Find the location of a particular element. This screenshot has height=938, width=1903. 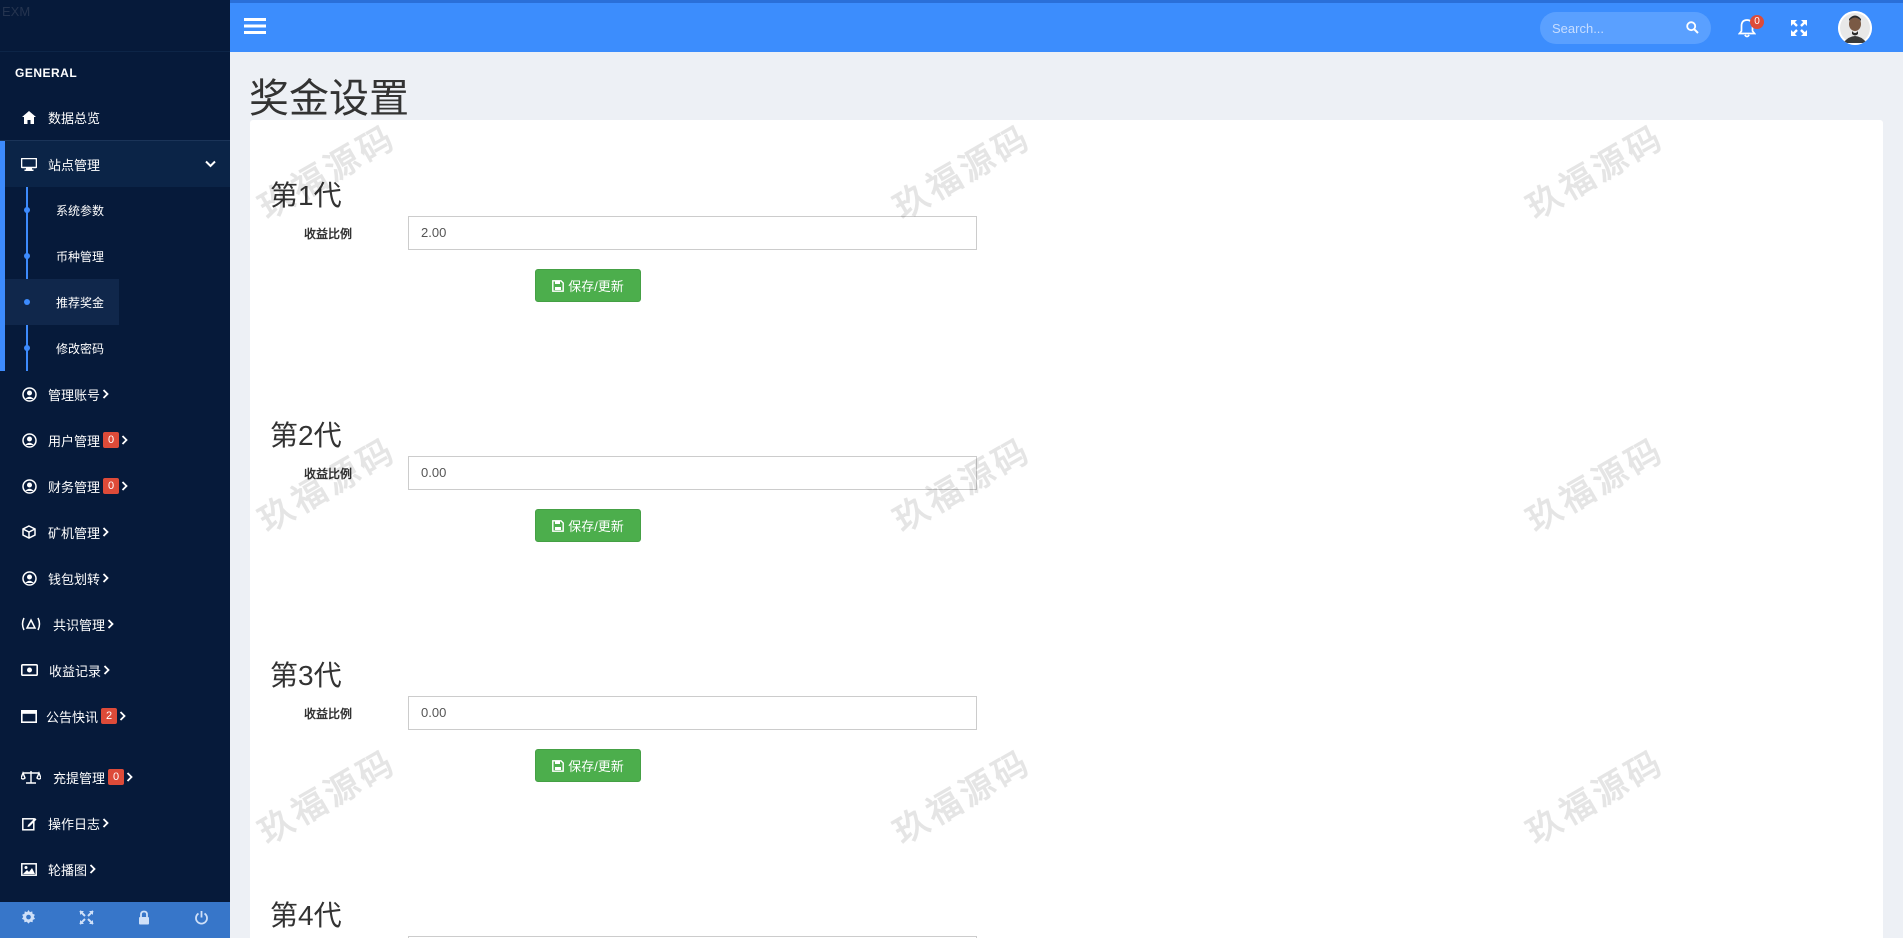

power-icon is located at coordinates (201, 920).